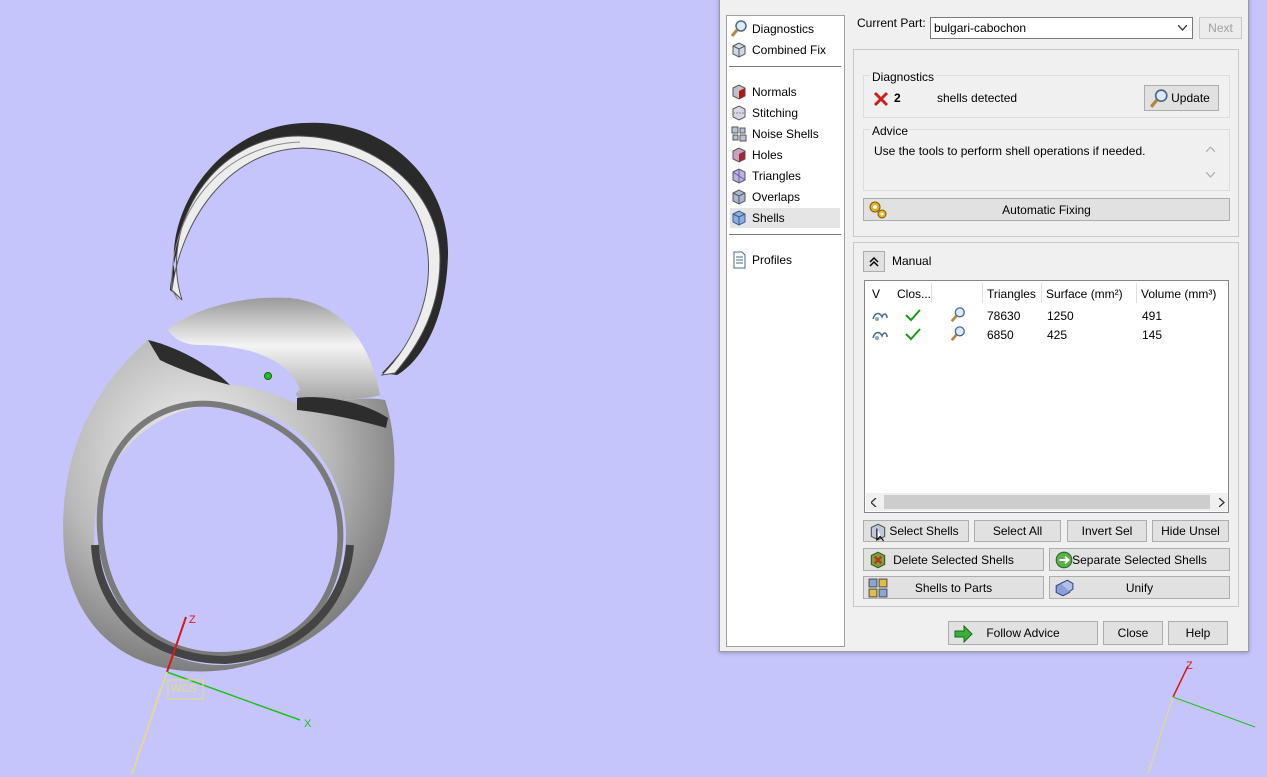  I want to click on ring-body, so click(229, 484).